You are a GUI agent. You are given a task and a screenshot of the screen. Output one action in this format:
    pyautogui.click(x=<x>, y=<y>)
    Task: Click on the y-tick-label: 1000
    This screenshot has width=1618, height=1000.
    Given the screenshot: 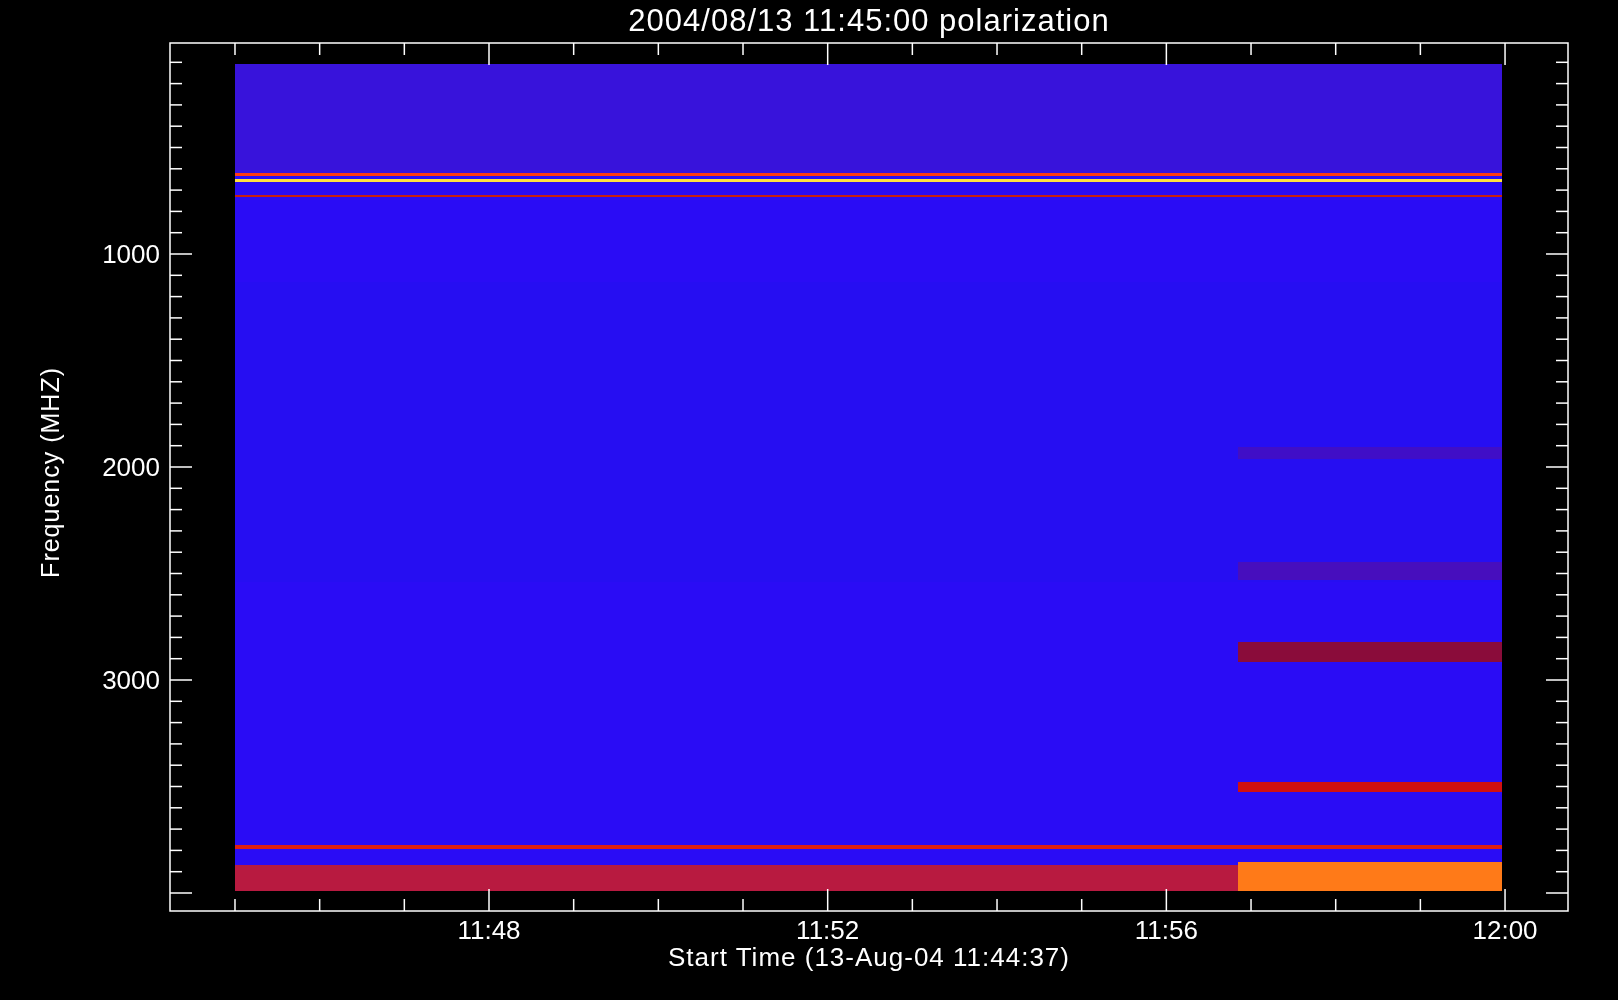 What is the action you would take?
    pyautogui.click(x=131, y=254)
    